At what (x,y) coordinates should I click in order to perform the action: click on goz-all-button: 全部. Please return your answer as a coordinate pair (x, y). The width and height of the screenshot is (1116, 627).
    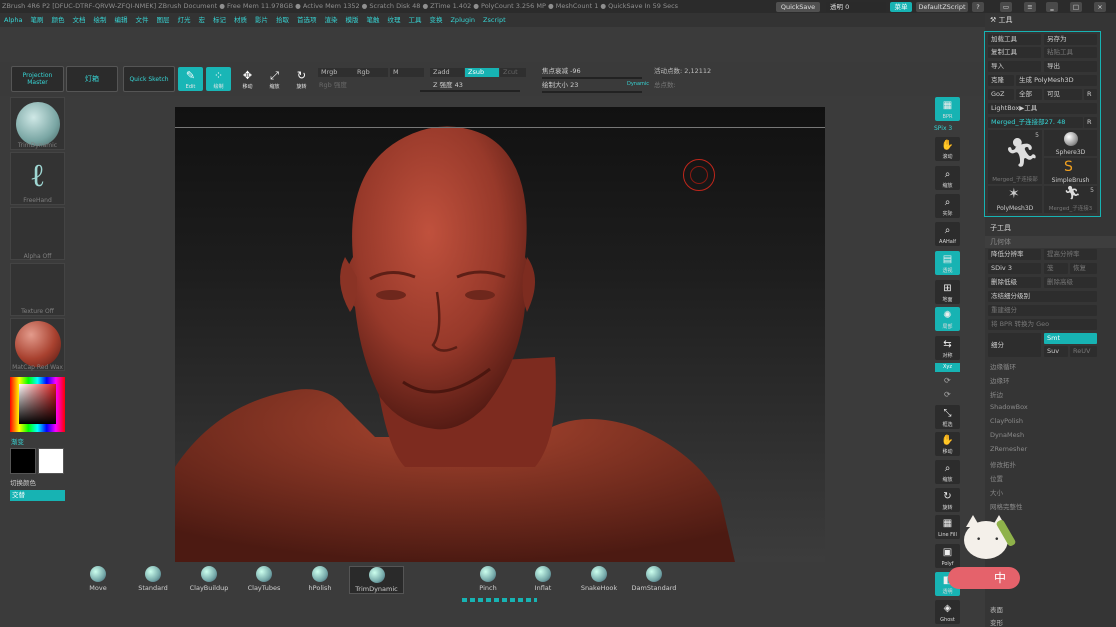
    Looking at the image, I should click on (1029, 94).